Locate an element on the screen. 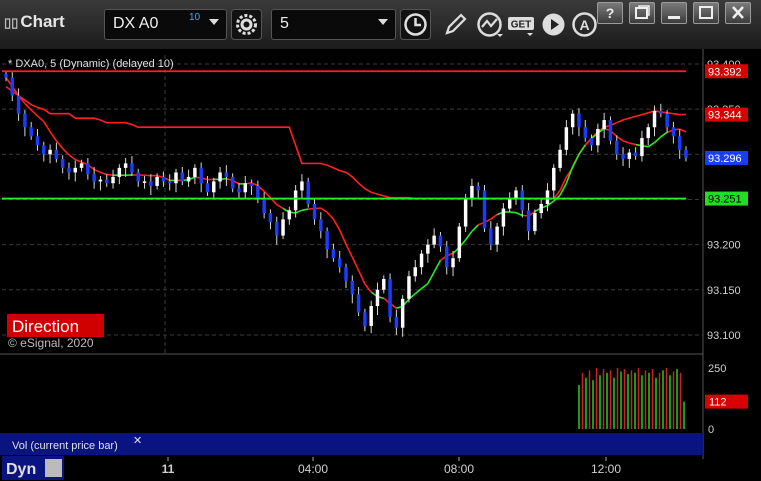  minimize-window-button is located at coordinates (674, 13).